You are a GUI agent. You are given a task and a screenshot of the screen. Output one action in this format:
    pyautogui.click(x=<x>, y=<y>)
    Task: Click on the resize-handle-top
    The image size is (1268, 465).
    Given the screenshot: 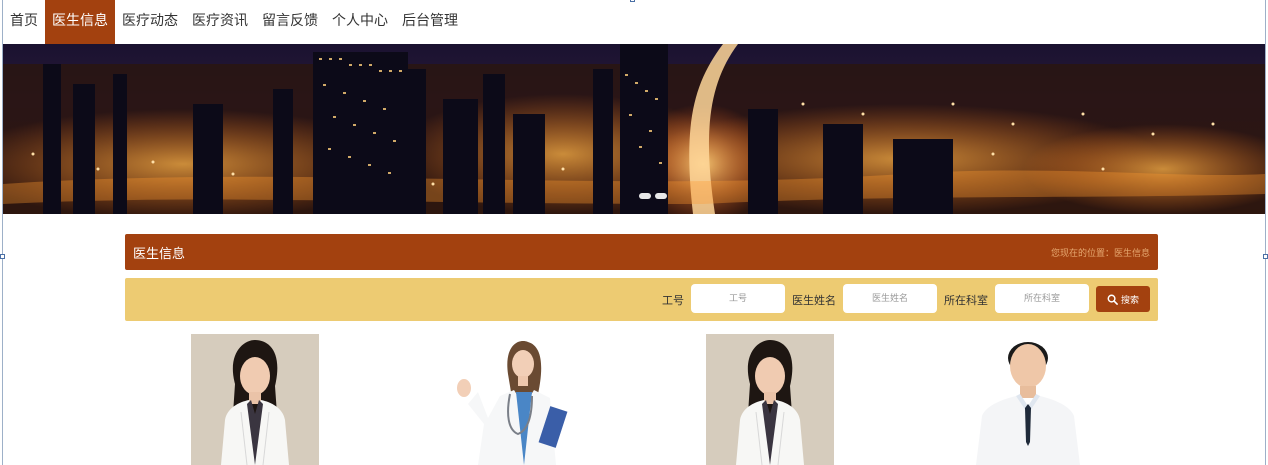 What is the action you would take?
    pyautogui.click(x=632, y=1)
    